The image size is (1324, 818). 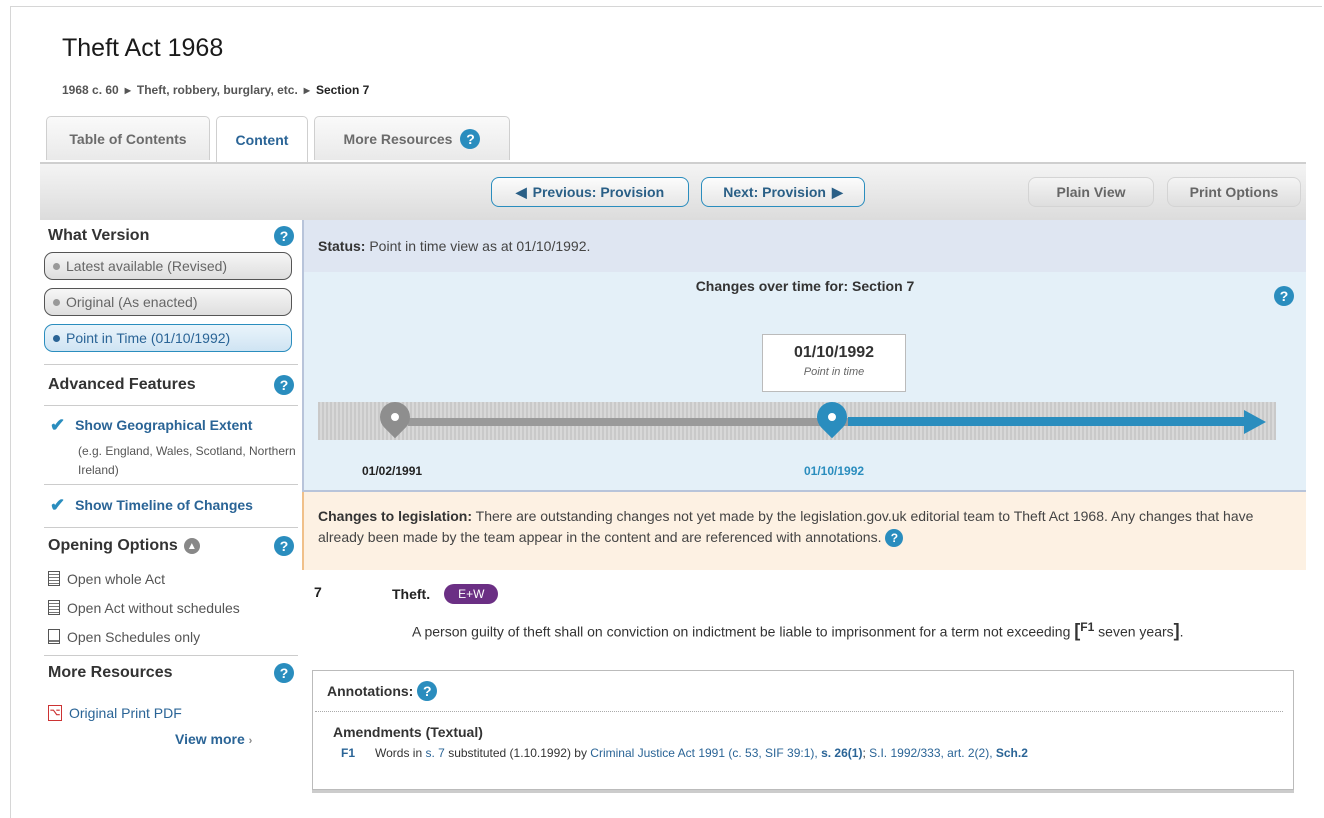 I want to click on version-original-button: Original (As enacted), so click(x=168, y=302).